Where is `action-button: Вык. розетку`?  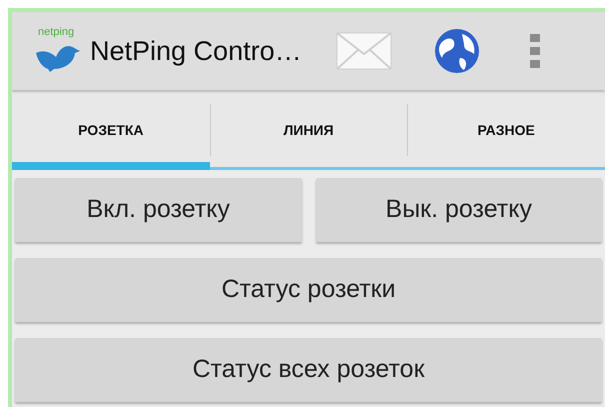 action-button: Вык. розетку is located at coordinates (459, 210).